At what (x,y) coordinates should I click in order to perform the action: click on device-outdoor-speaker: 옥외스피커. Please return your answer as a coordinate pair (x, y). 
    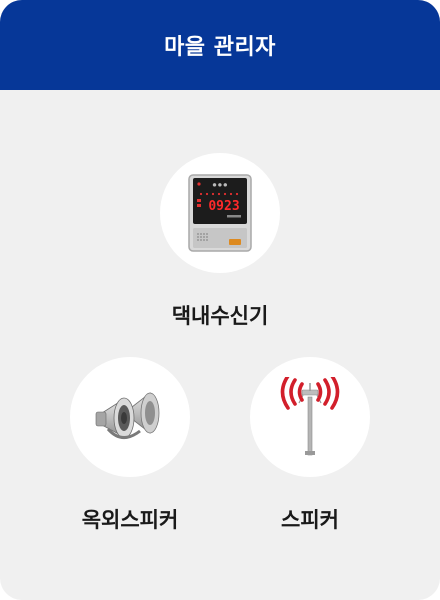
    Looking at the image, I should click on (130, 445).